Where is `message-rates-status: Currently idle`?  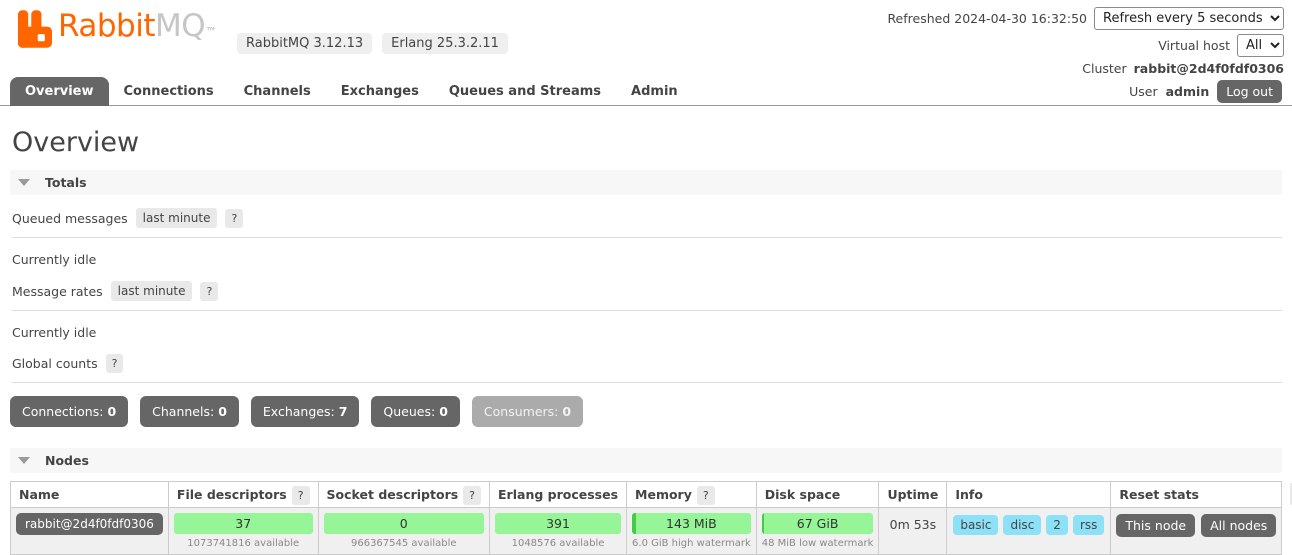 message-rates-status: Currently idle is located at coordinates (54, 332).